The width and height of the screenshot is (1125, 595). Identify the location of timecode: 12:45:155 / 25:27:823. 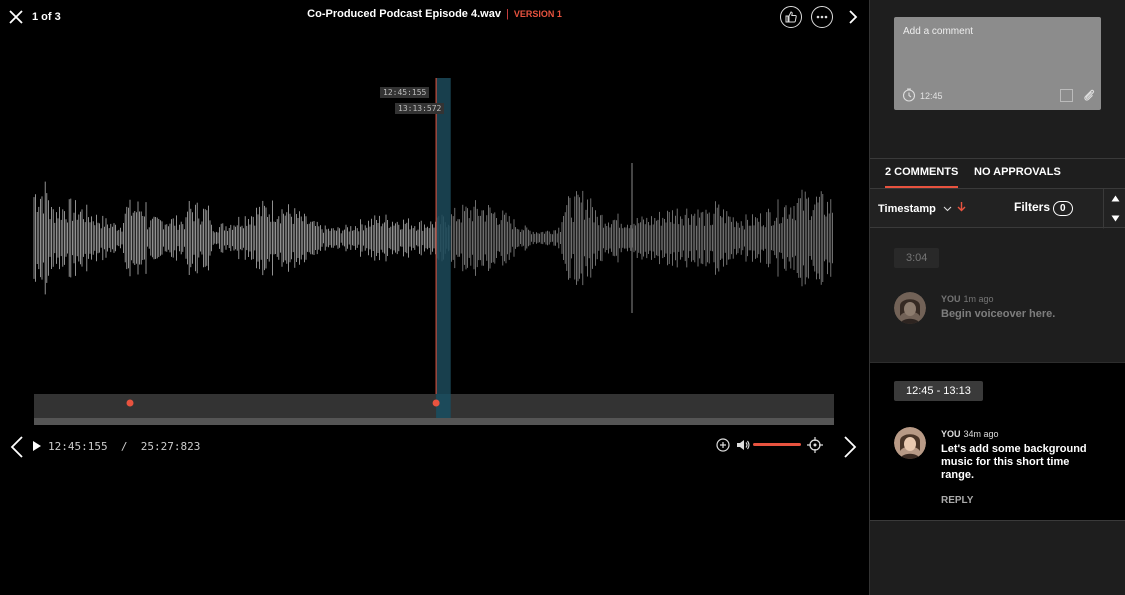
(124, 446).